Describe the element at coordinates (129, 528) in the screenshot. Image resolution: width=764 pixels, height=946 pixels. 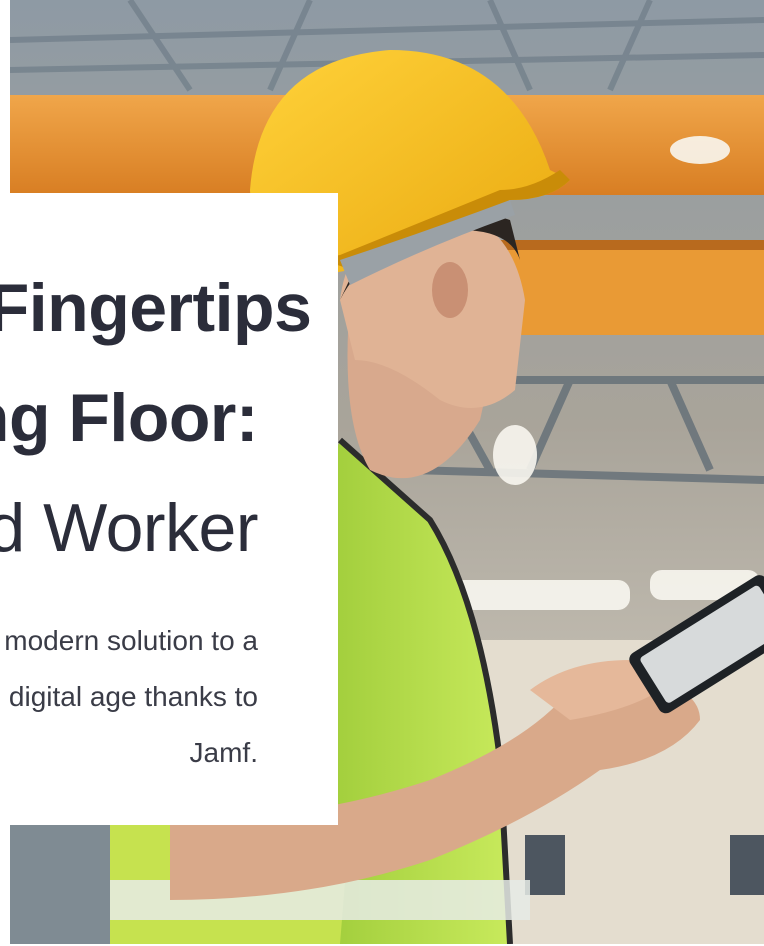
I see `headline-line-3: Connected Worker` at that location.